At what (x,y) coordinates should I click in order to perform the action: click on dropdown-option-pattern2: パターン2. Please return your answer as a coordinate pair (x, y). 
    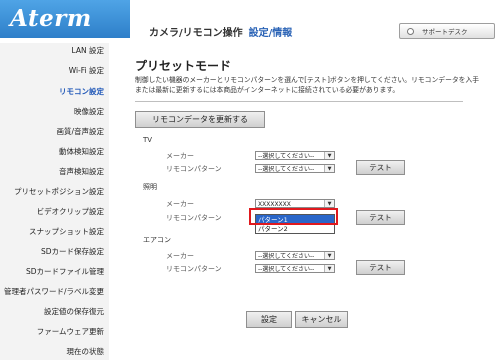
    Looking at the image, I should click on (295, 229).